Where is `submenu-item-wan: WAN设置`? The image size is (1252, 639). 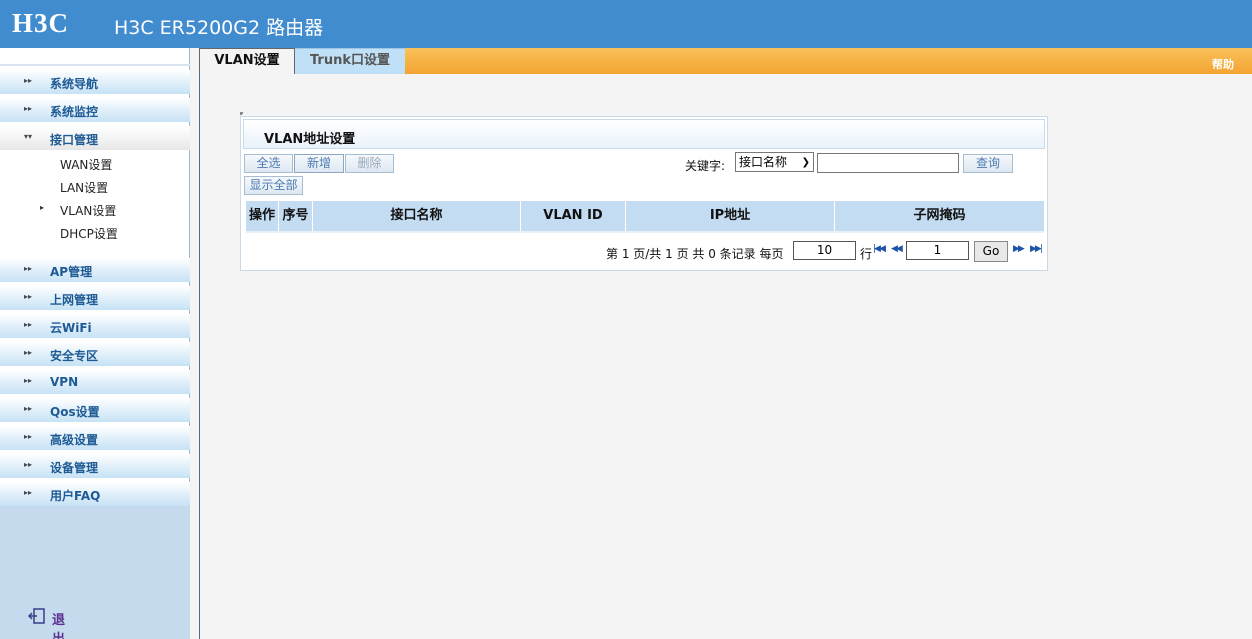 submenu-item-wan: WAN设置 is located at coordinates (95, 164).